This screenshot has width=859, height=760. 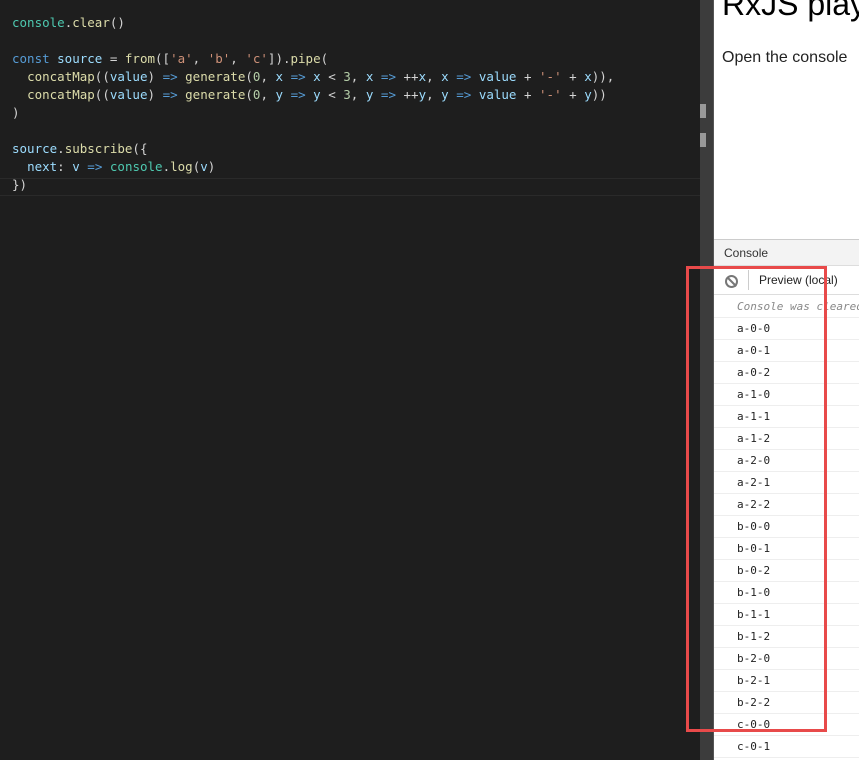 I want to click on console-log-entry: b-0-0, so click(x=786, y=527).